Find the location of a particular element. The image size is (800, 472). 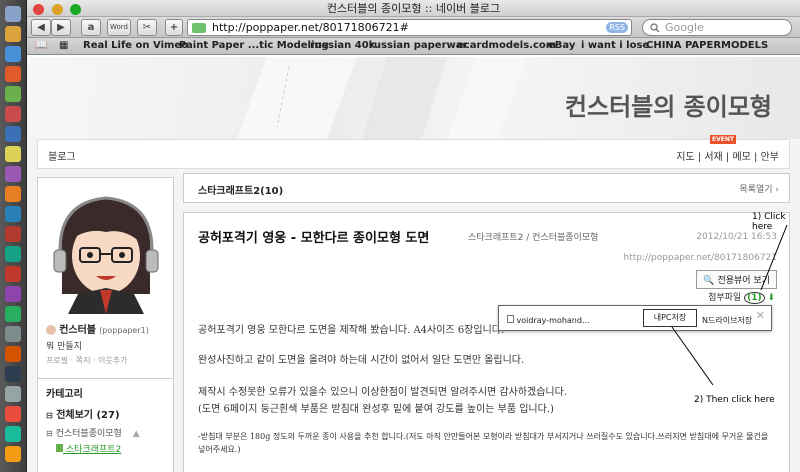

page-icon is located at coordinates (59, 448).